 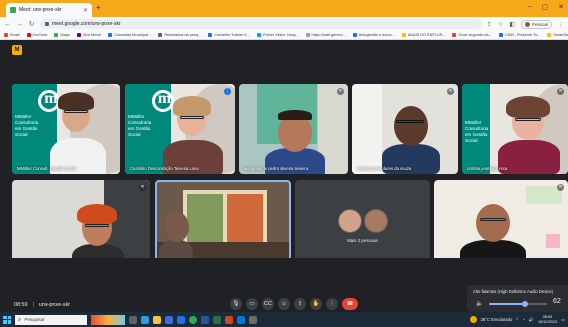 I want to click on windows-start-icon, so click(x=7, y=319).